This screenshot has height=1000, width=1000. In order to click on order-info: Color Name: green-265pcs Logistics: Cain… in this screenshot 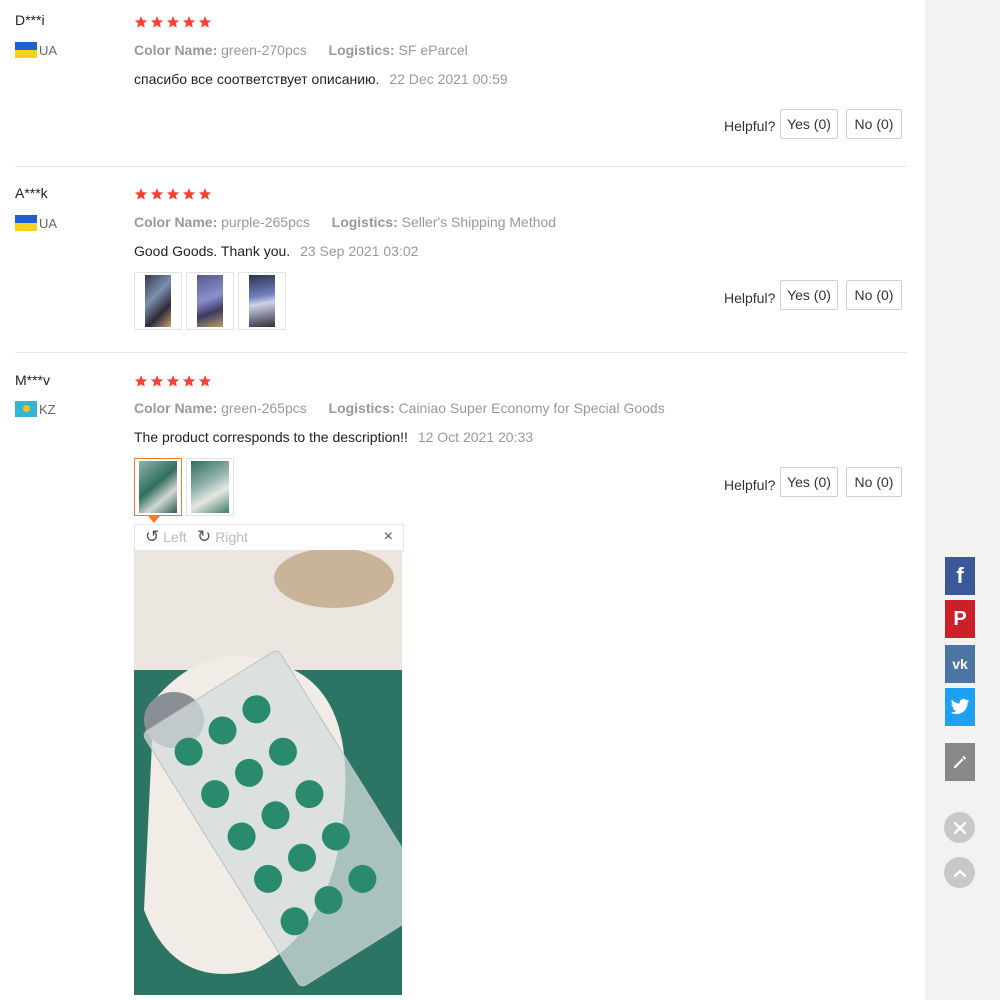, I will do `click(399, 408)`.